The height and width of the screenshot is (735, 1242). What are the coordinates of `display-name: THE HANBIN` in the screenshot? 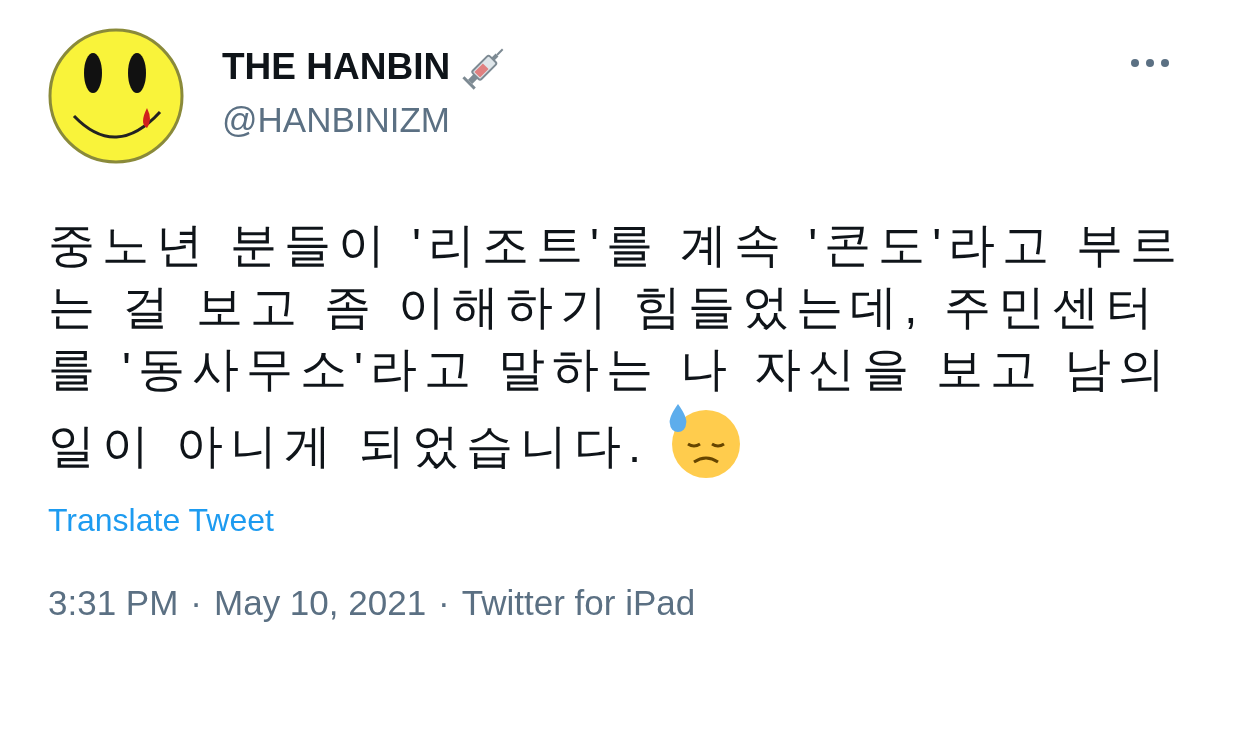 It's located at (336, 67).